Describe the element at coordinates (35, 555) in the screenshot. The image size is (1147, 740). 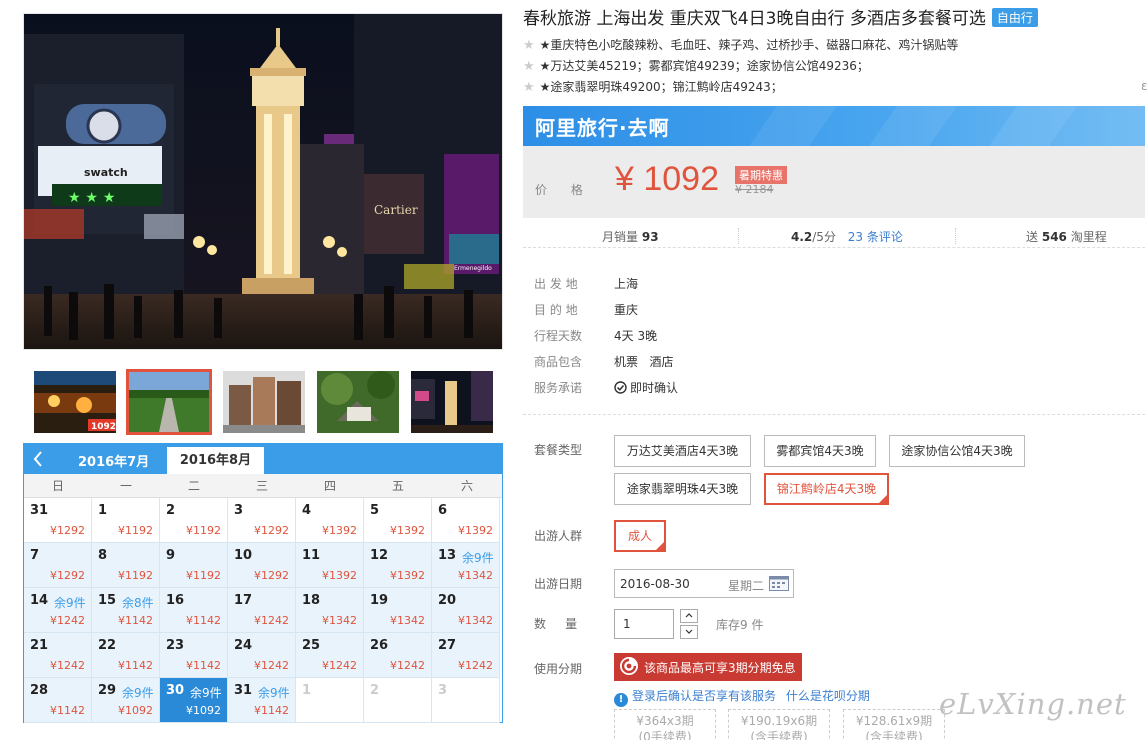
I see `day-number: 7` at that location.